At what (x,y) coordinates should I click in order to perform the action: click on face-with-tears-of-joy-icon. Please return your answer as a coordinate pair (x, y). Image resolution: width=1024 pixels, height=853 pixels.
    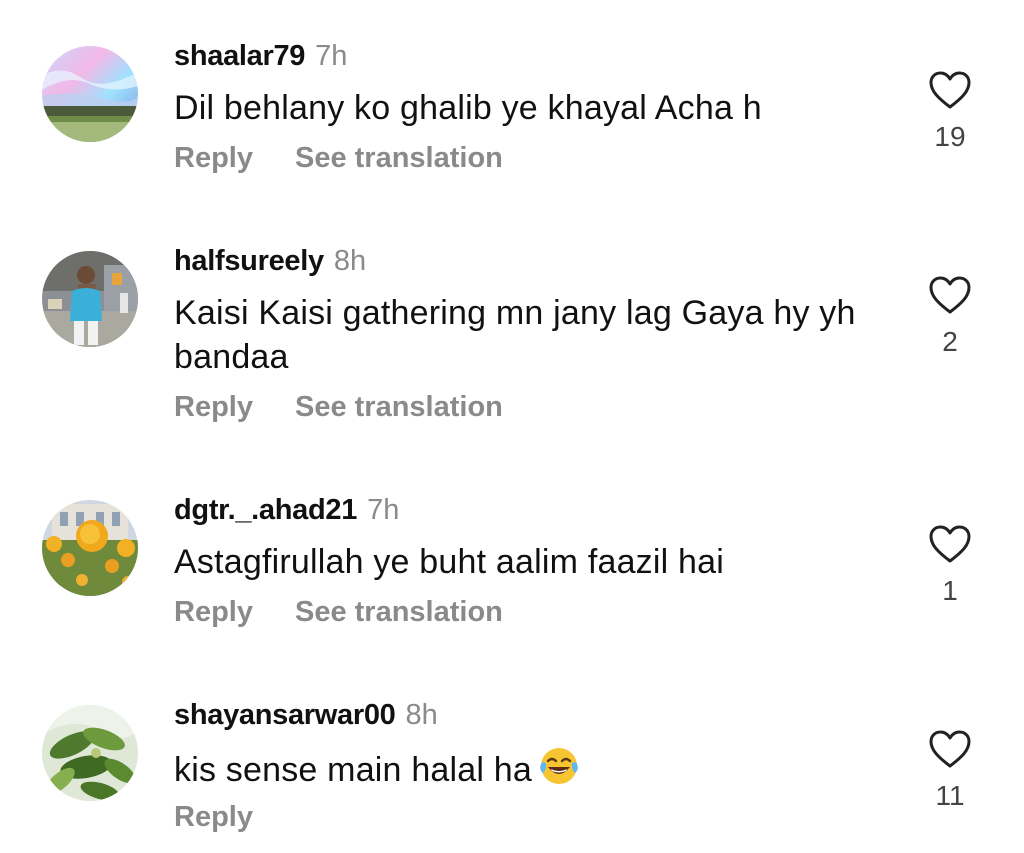
    Looking at the image, I should click on (559, 766).